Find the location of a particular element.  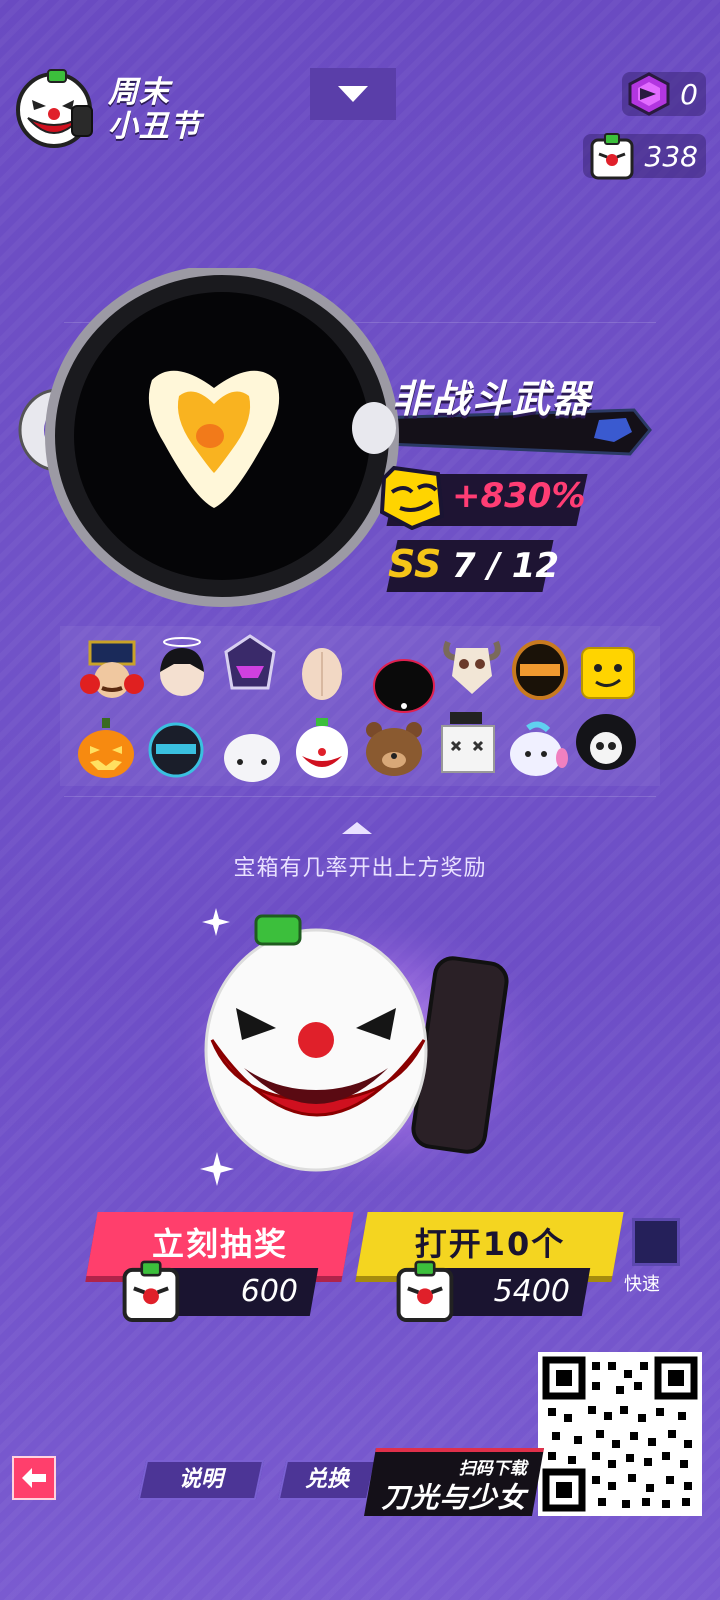

reward-nutcracker-hat is located at coordinates (112, 672).